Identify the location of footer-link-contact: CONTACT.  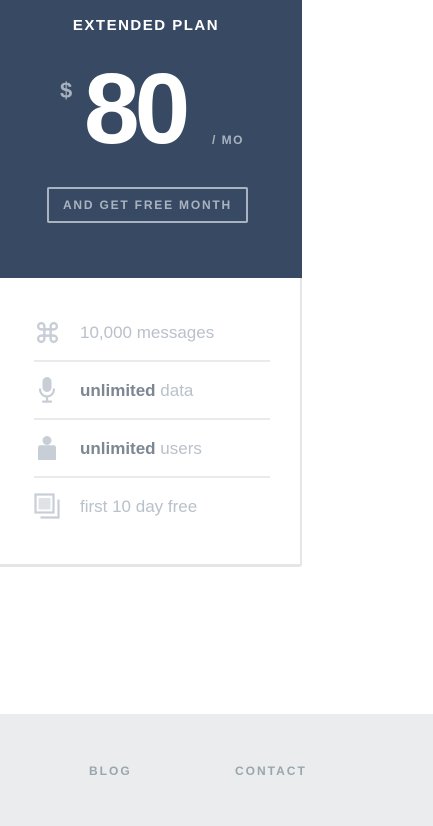
(271, 771).